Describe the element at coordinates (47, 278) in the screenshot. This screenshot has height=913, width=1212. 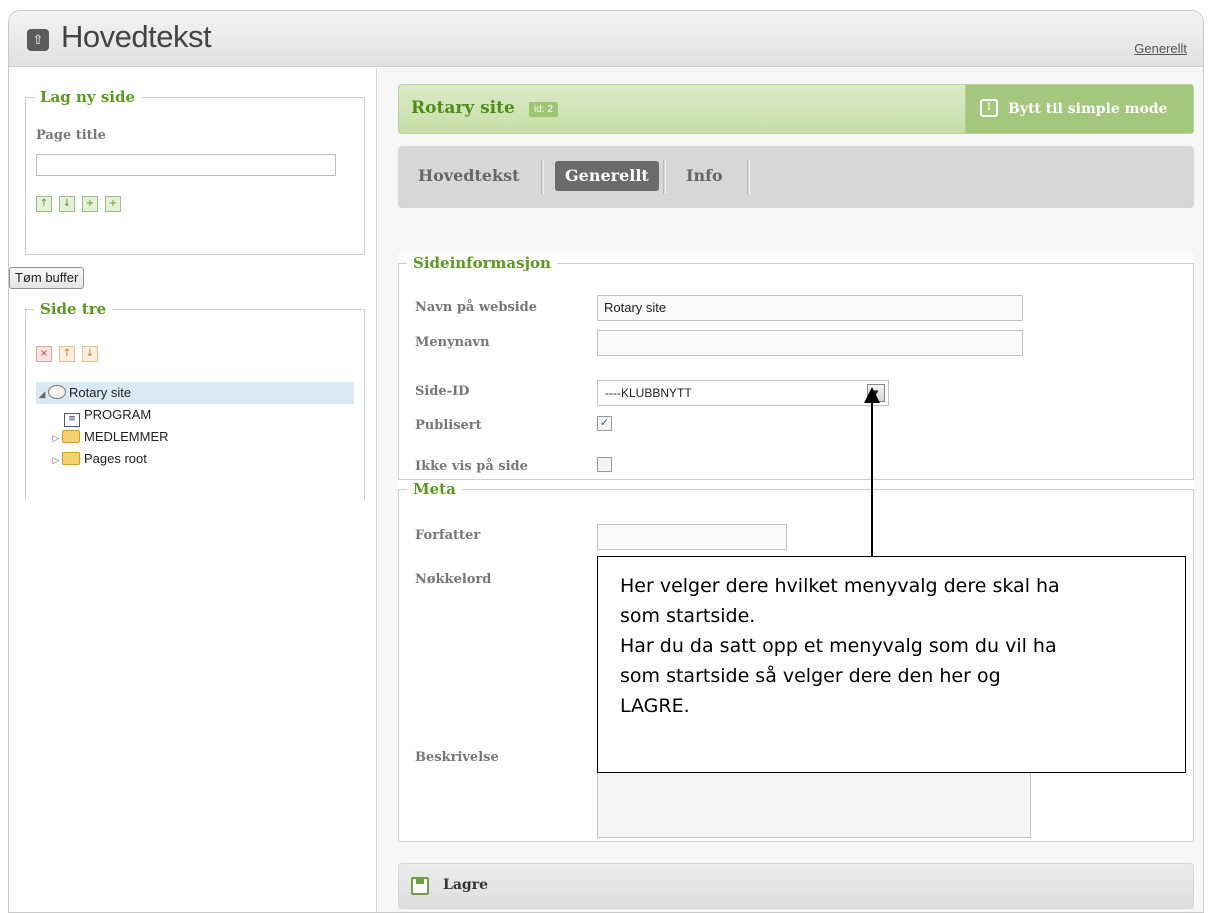
I see `clear-buffer-button: Tøm buffer` at that location.